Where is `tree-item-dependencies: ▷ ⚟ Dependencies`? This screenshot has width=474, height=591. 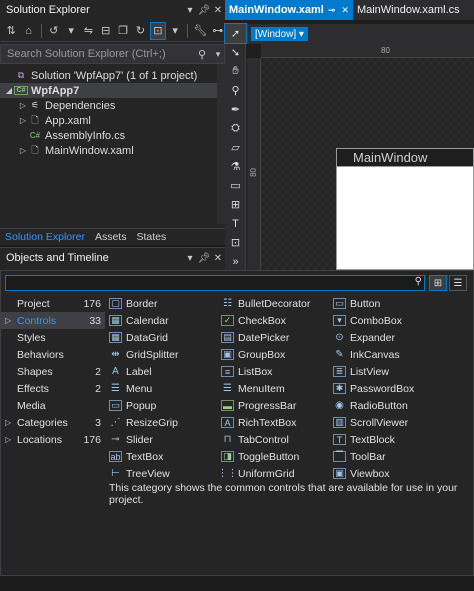
tree-item-dependencies: ▷ ⚟ Dependencies is located at coordinates (112, 105).